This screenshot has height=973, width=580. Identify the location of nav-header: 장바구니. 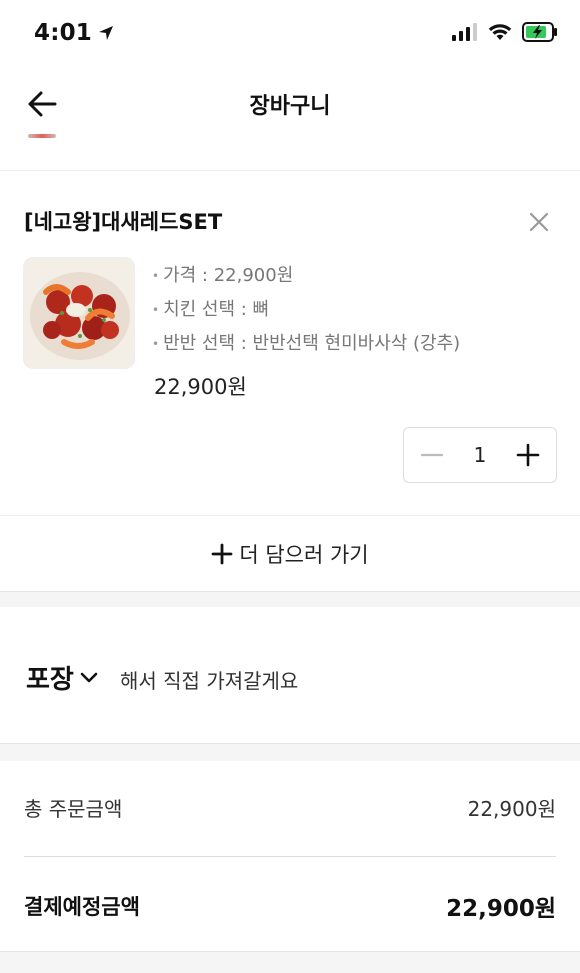
(290, 103).